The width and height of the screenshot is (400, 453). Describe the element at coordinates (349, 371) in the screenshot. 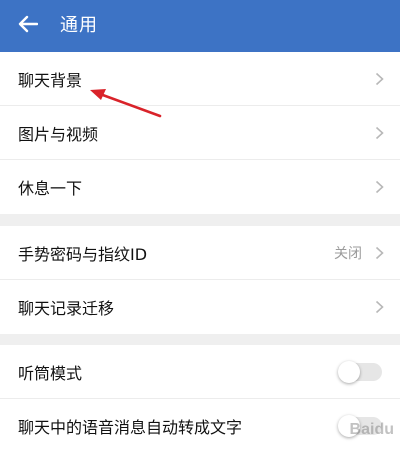

I see `toggle-knob` at that location.